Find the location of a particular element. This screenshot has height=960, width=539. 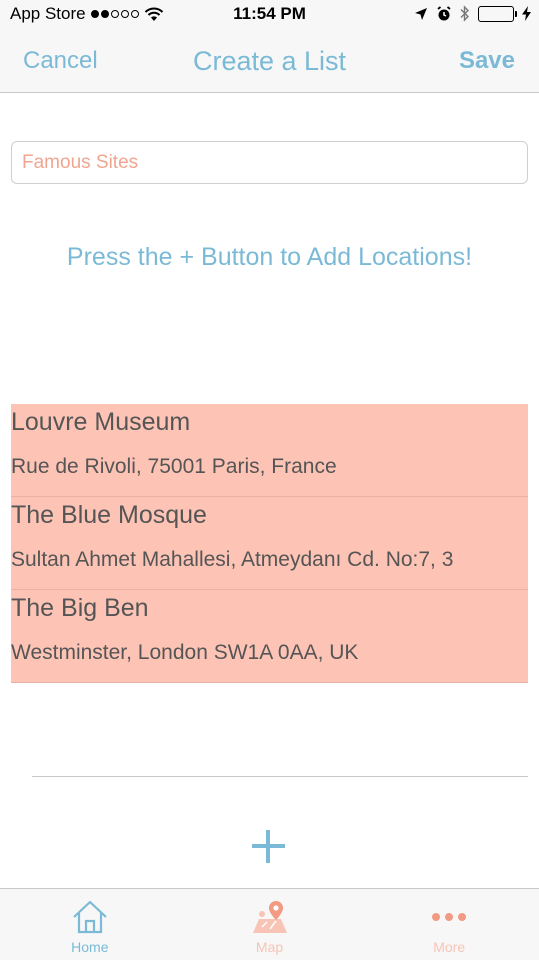

map-pin-icon is located at coordinates (269, 917).